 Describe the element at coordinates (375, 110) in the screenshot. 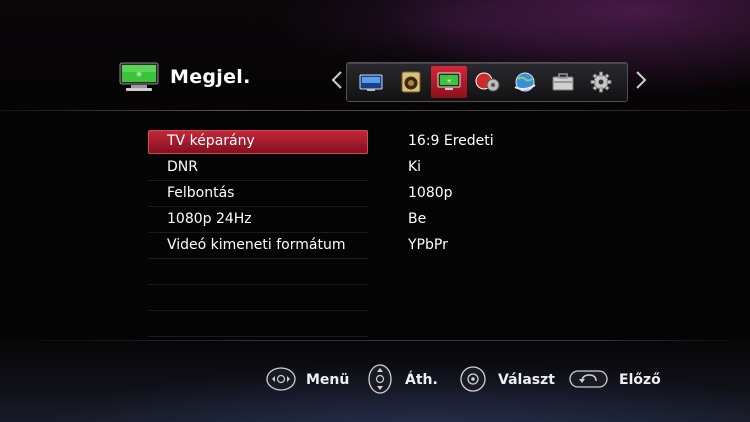

I see `header-divider` at that location.